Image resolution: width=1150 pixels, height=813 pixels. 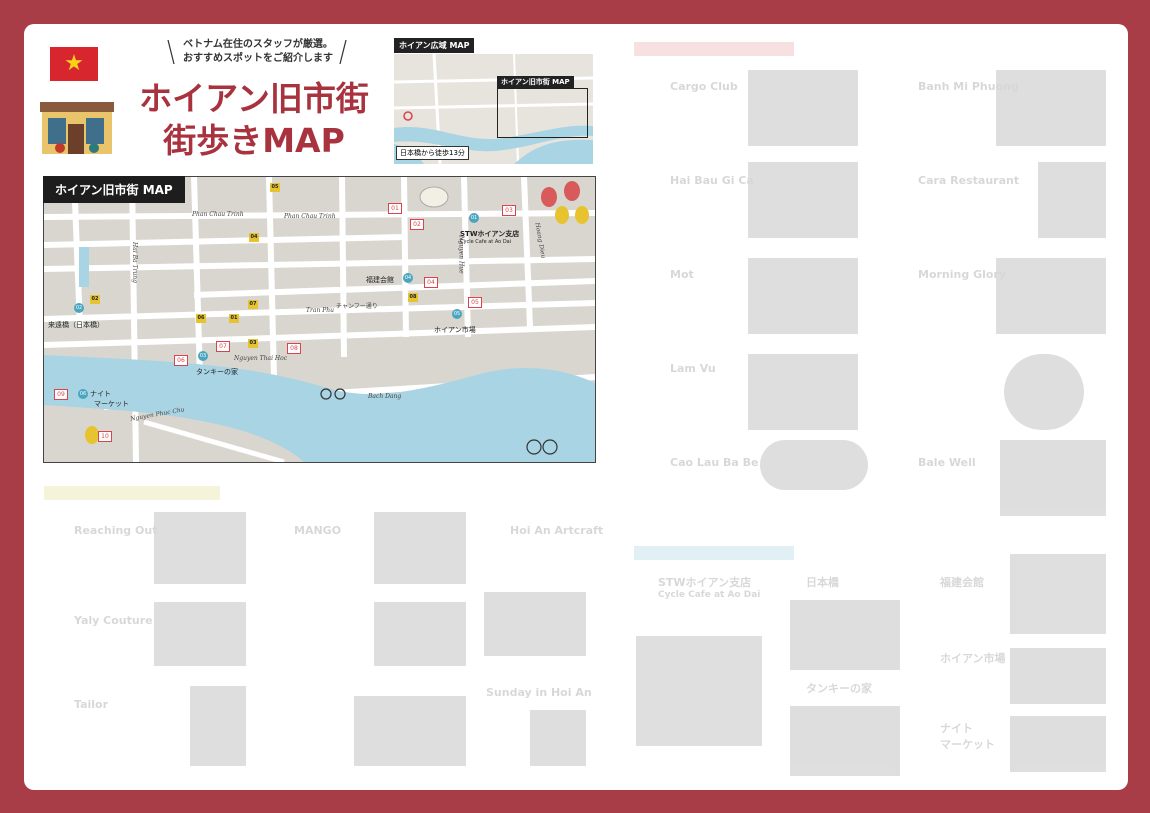 I want to click on place-label: 来遠橋（日本橋）, so click(x=76, y=325).